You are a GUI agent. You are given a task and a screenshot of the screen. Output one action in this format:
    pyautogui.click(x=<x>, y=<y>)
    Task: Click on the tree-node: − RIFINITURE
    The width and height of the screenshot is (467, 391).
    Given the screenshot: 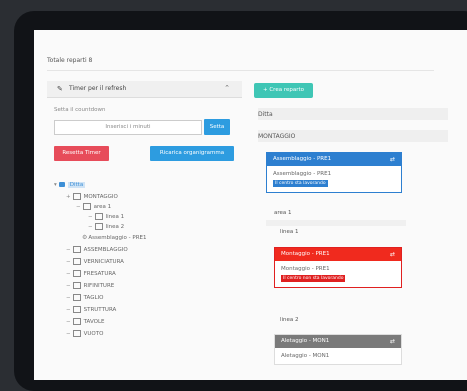 What is the action you would take?
    pyautogui.click(x=90, y=286)
    